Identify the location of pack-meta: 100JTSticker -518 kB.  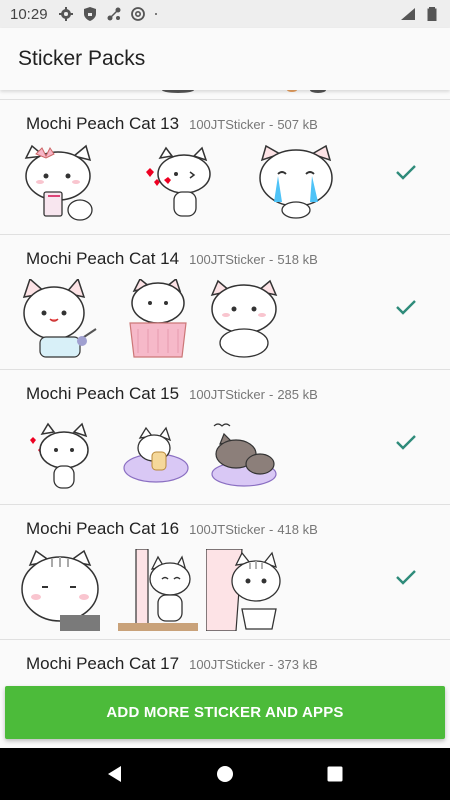
(253, 259).